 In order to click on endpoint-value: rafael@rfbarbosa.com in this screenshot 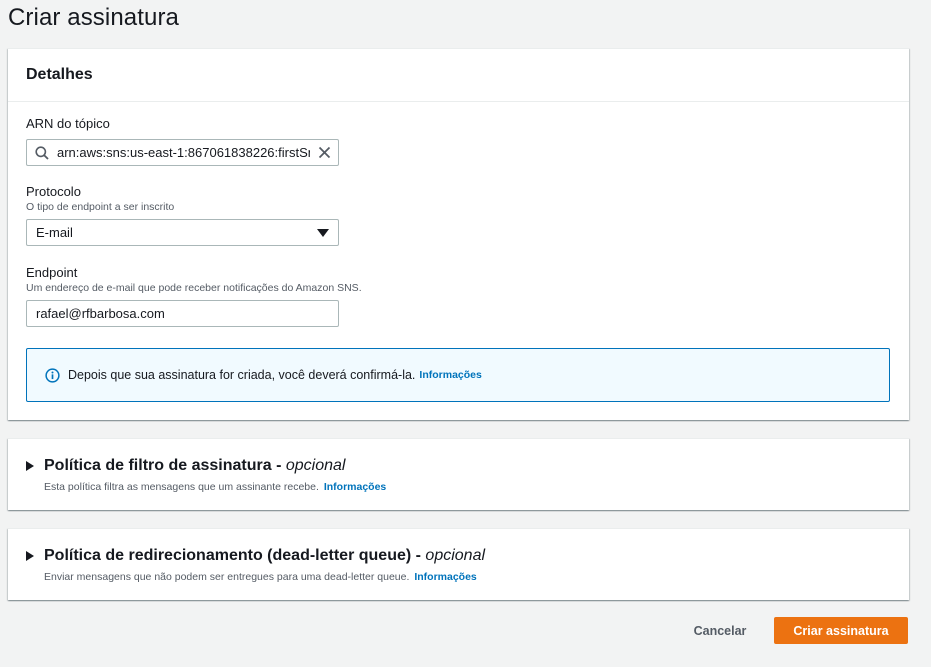, I will do `click(100, 313)`.